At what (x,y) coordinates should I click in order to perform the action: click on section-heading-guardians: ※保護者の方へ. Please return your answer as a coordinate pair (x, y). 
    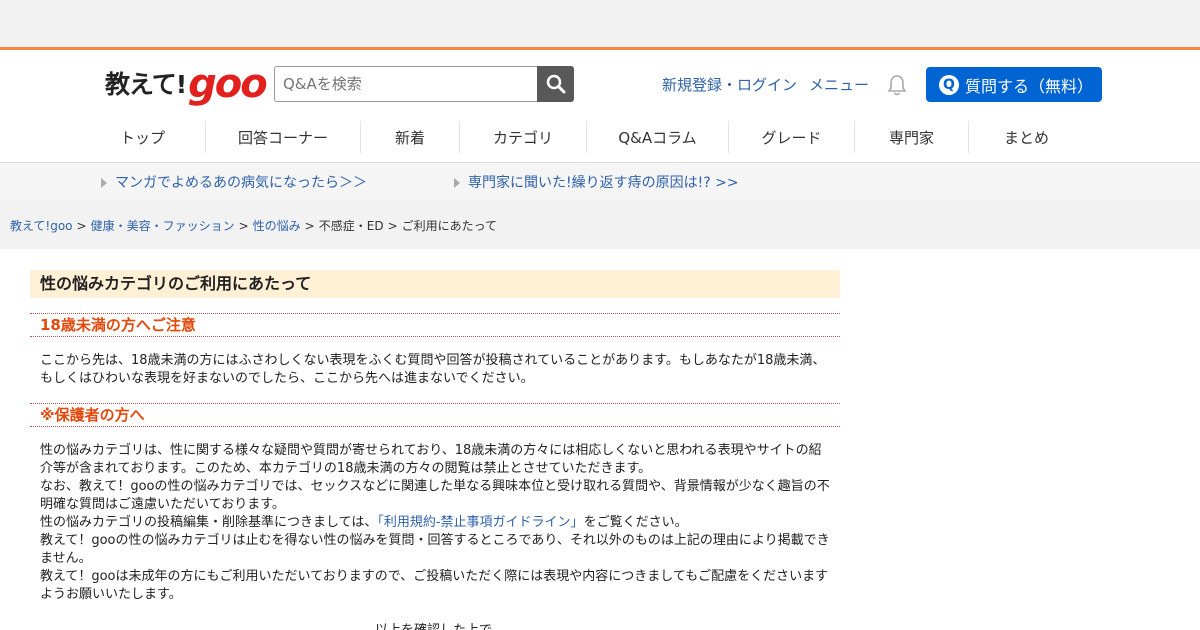
    Looking at the image, I should click on (435, 415).